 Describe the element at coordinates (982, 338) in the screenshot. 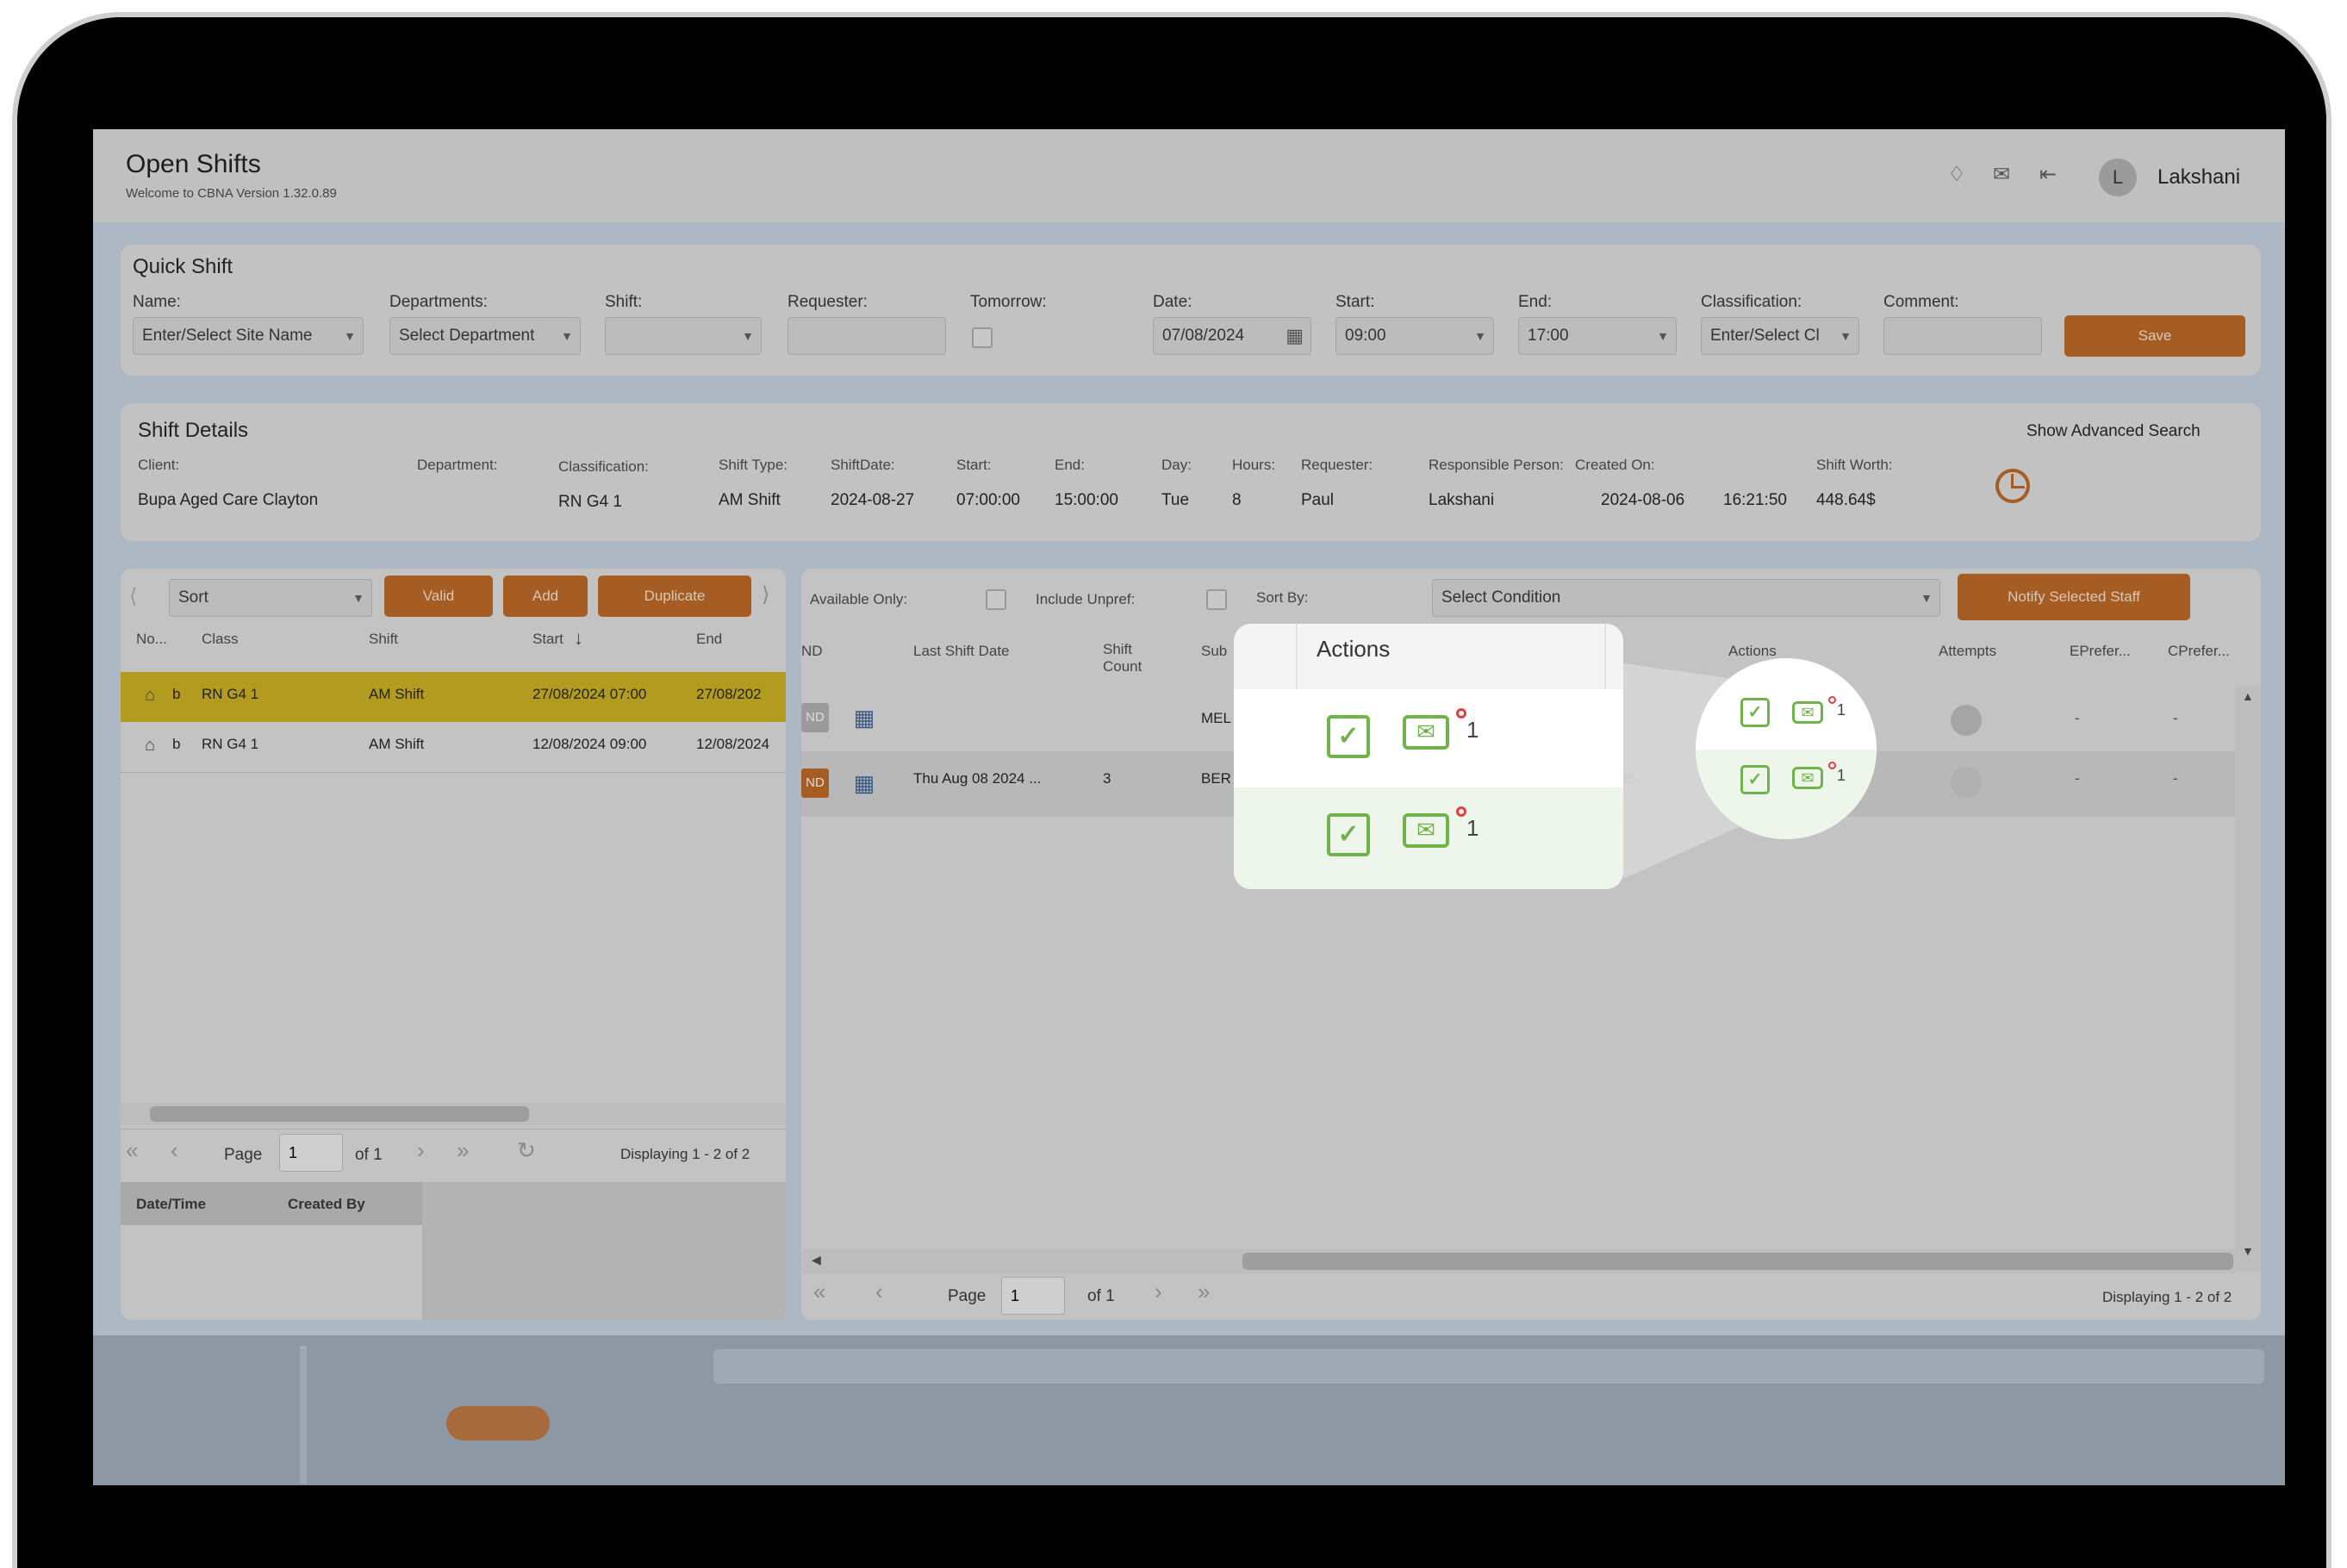

I see `tomorrow-checkbox` at that location.